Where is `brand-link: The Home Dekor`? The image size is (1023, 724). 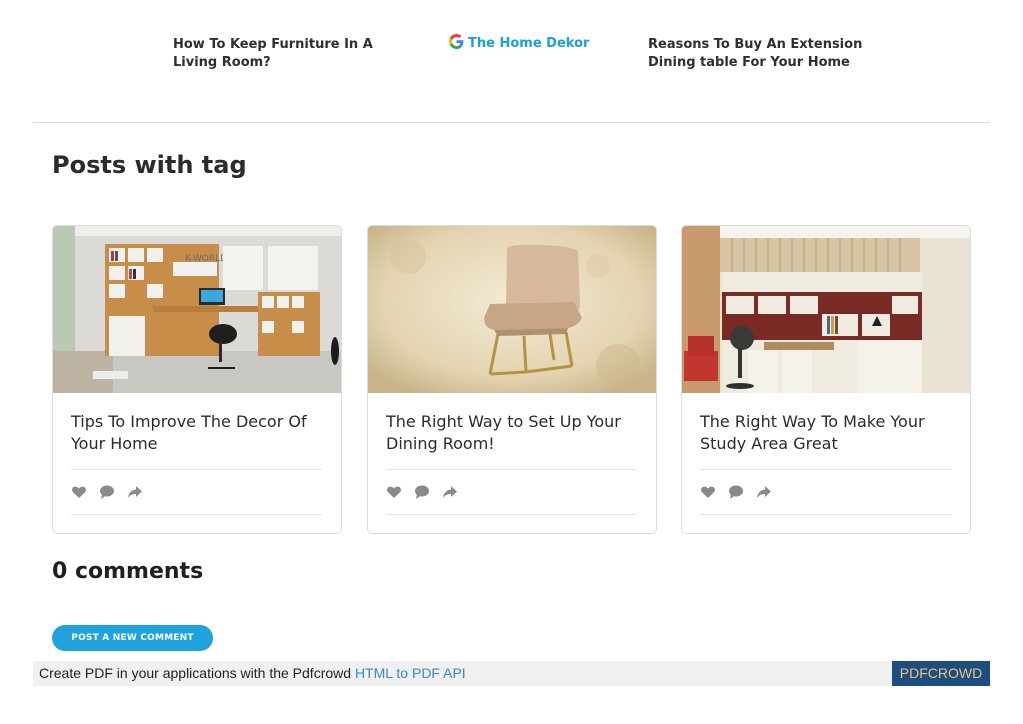
brand-link: The Home Dekor is located at coordinates (519, 43).